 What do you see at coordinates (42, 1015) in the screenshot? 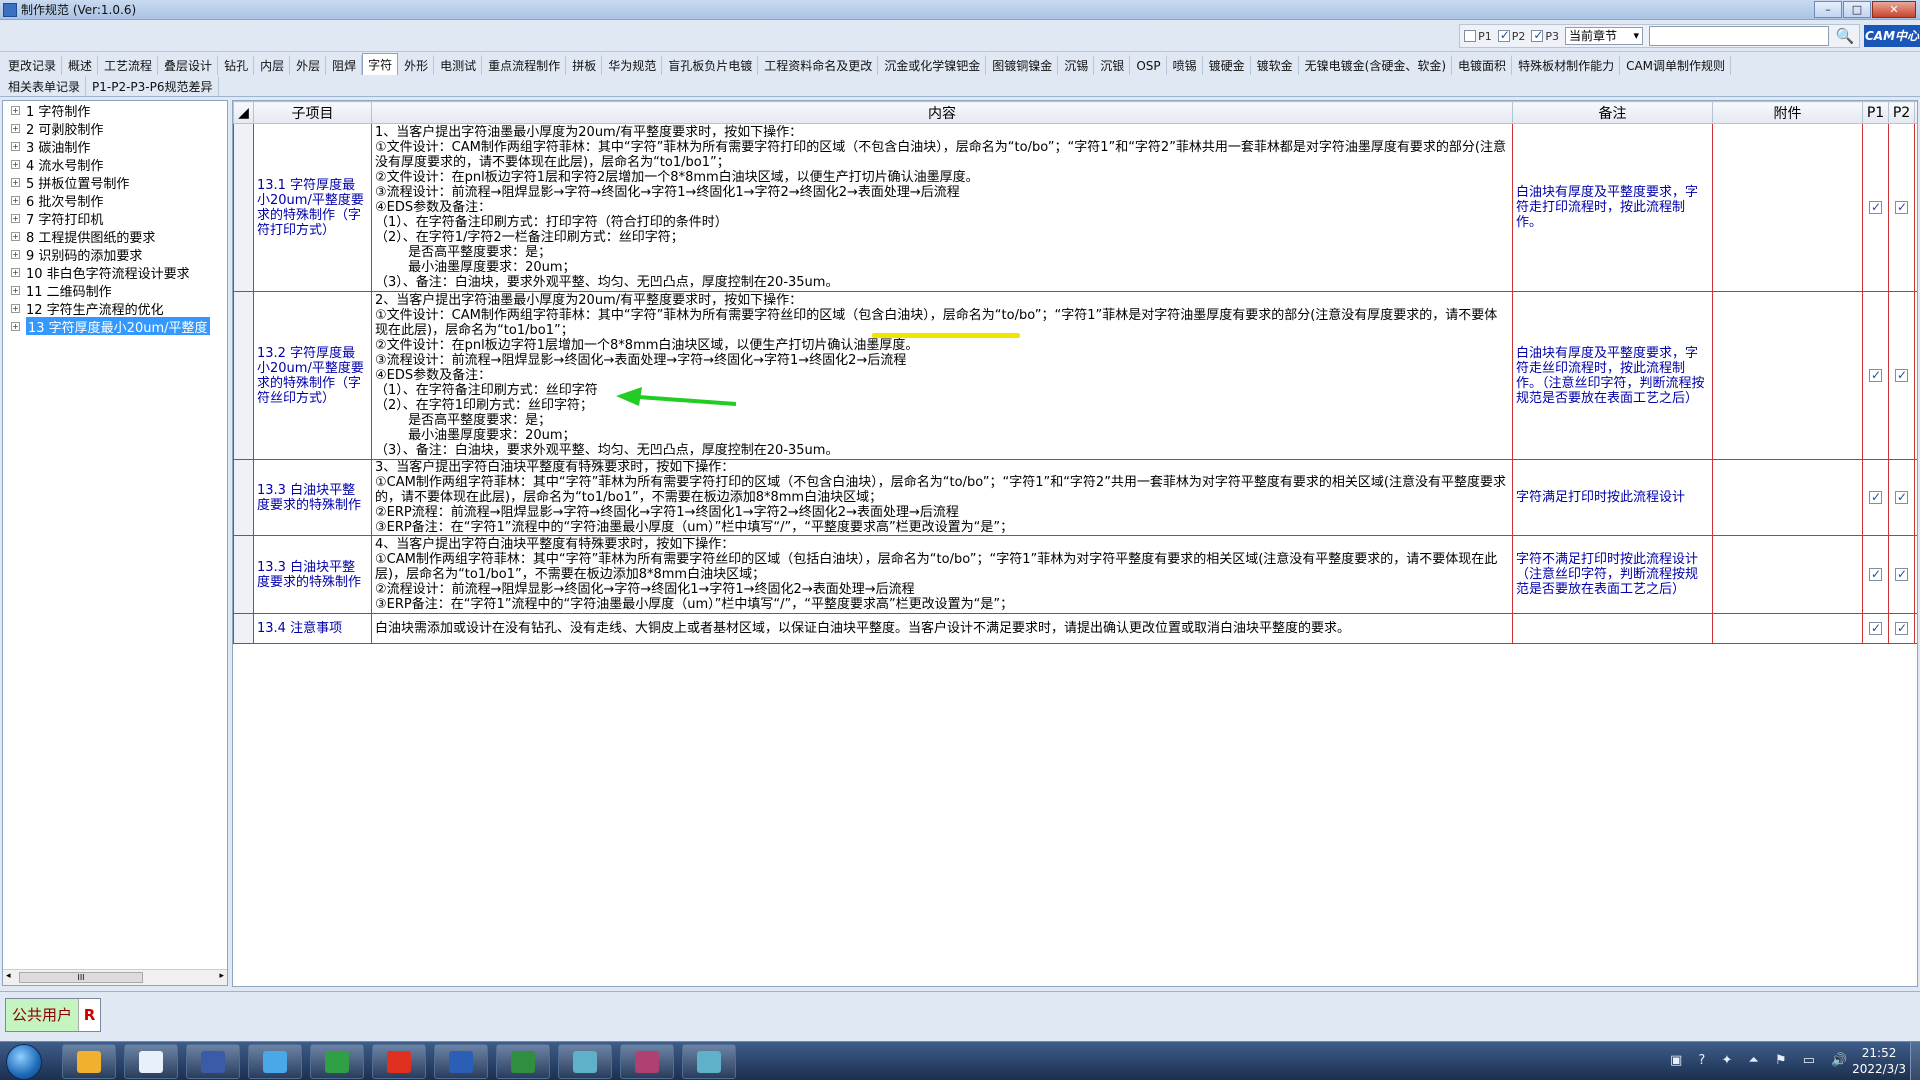
I see `current-user: 公共用户` at bounding box center [42, 1015].